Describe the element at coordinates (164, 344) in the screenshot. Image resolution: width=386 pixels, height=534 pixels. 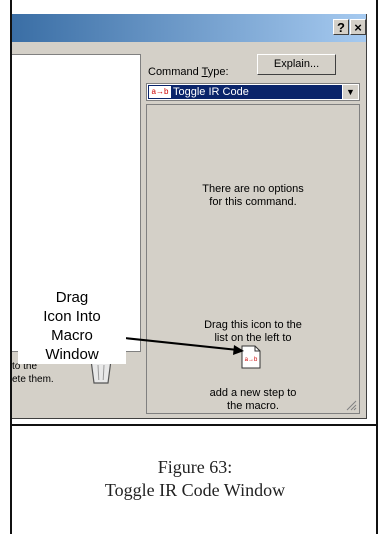
I see `callout-arrow` at that location.